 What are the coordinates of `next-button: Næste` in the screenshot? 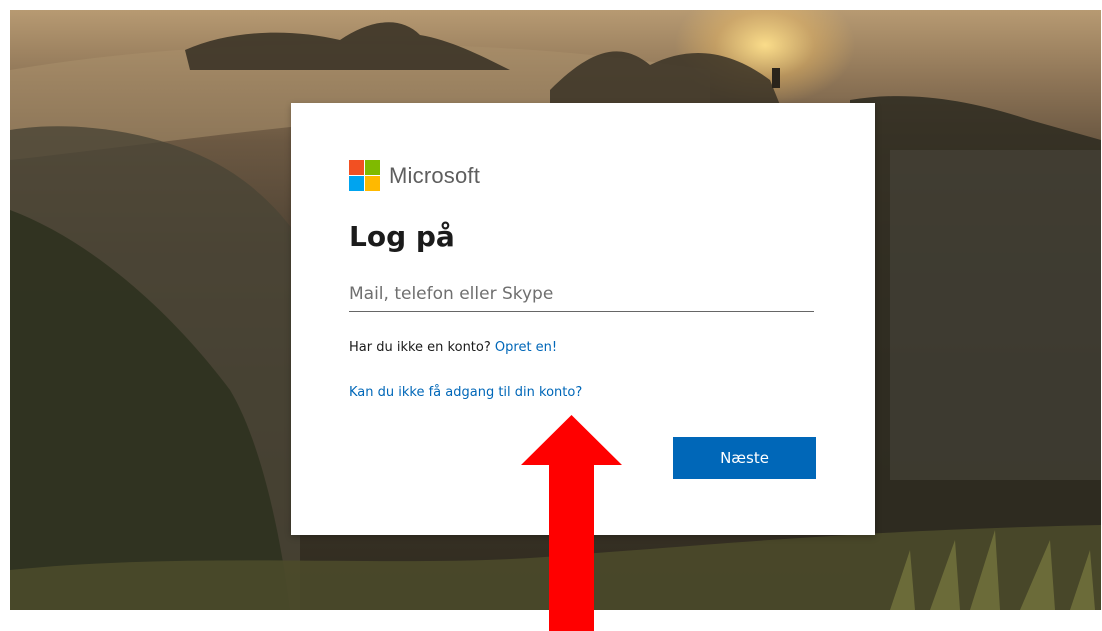 It's located at (744, 458).